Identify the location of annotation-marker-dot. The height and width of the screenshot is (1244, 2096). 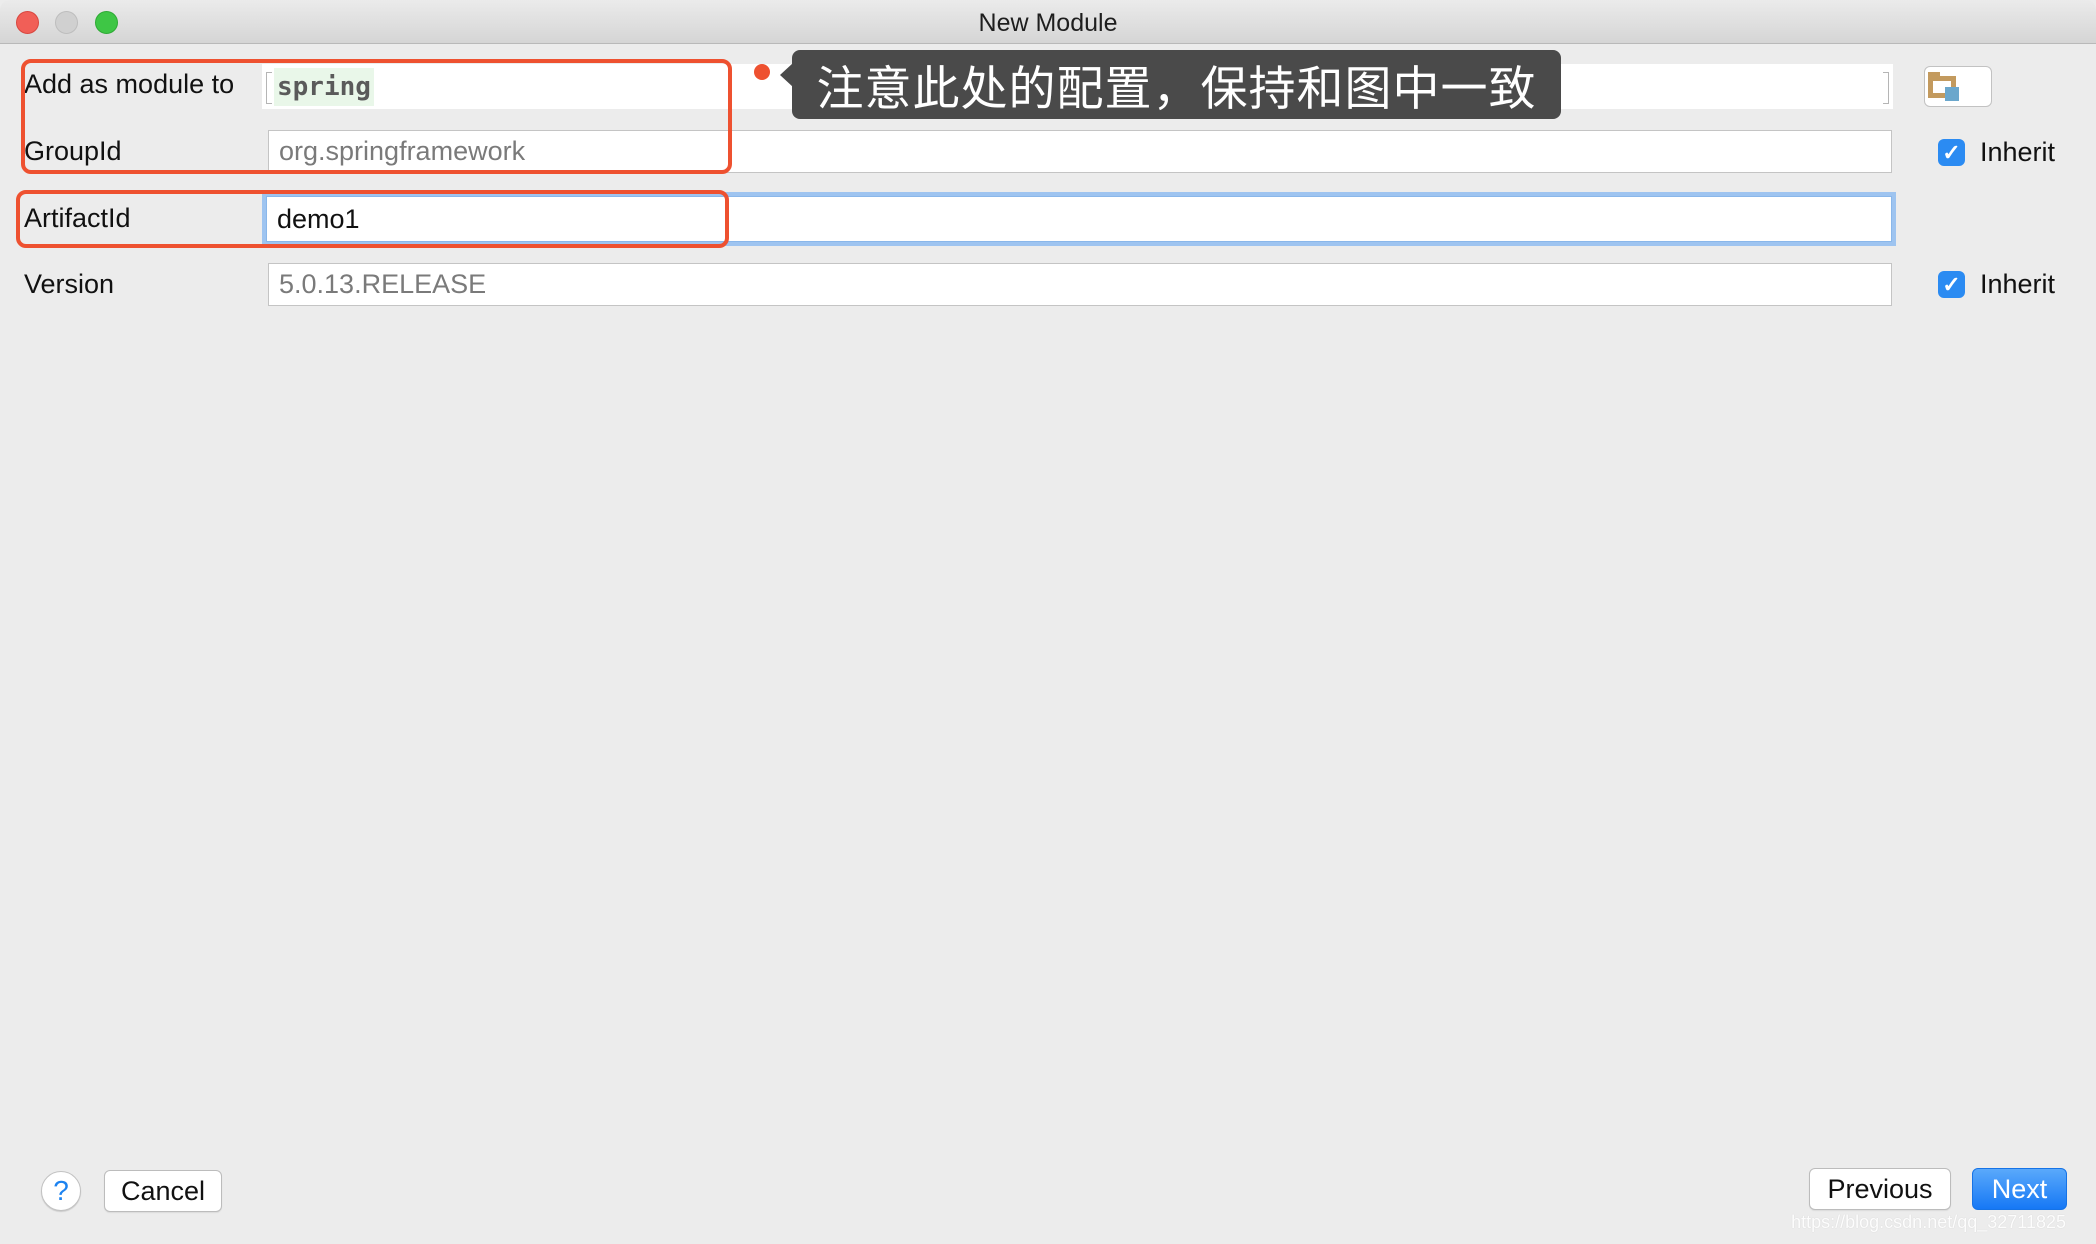
(762, 72).